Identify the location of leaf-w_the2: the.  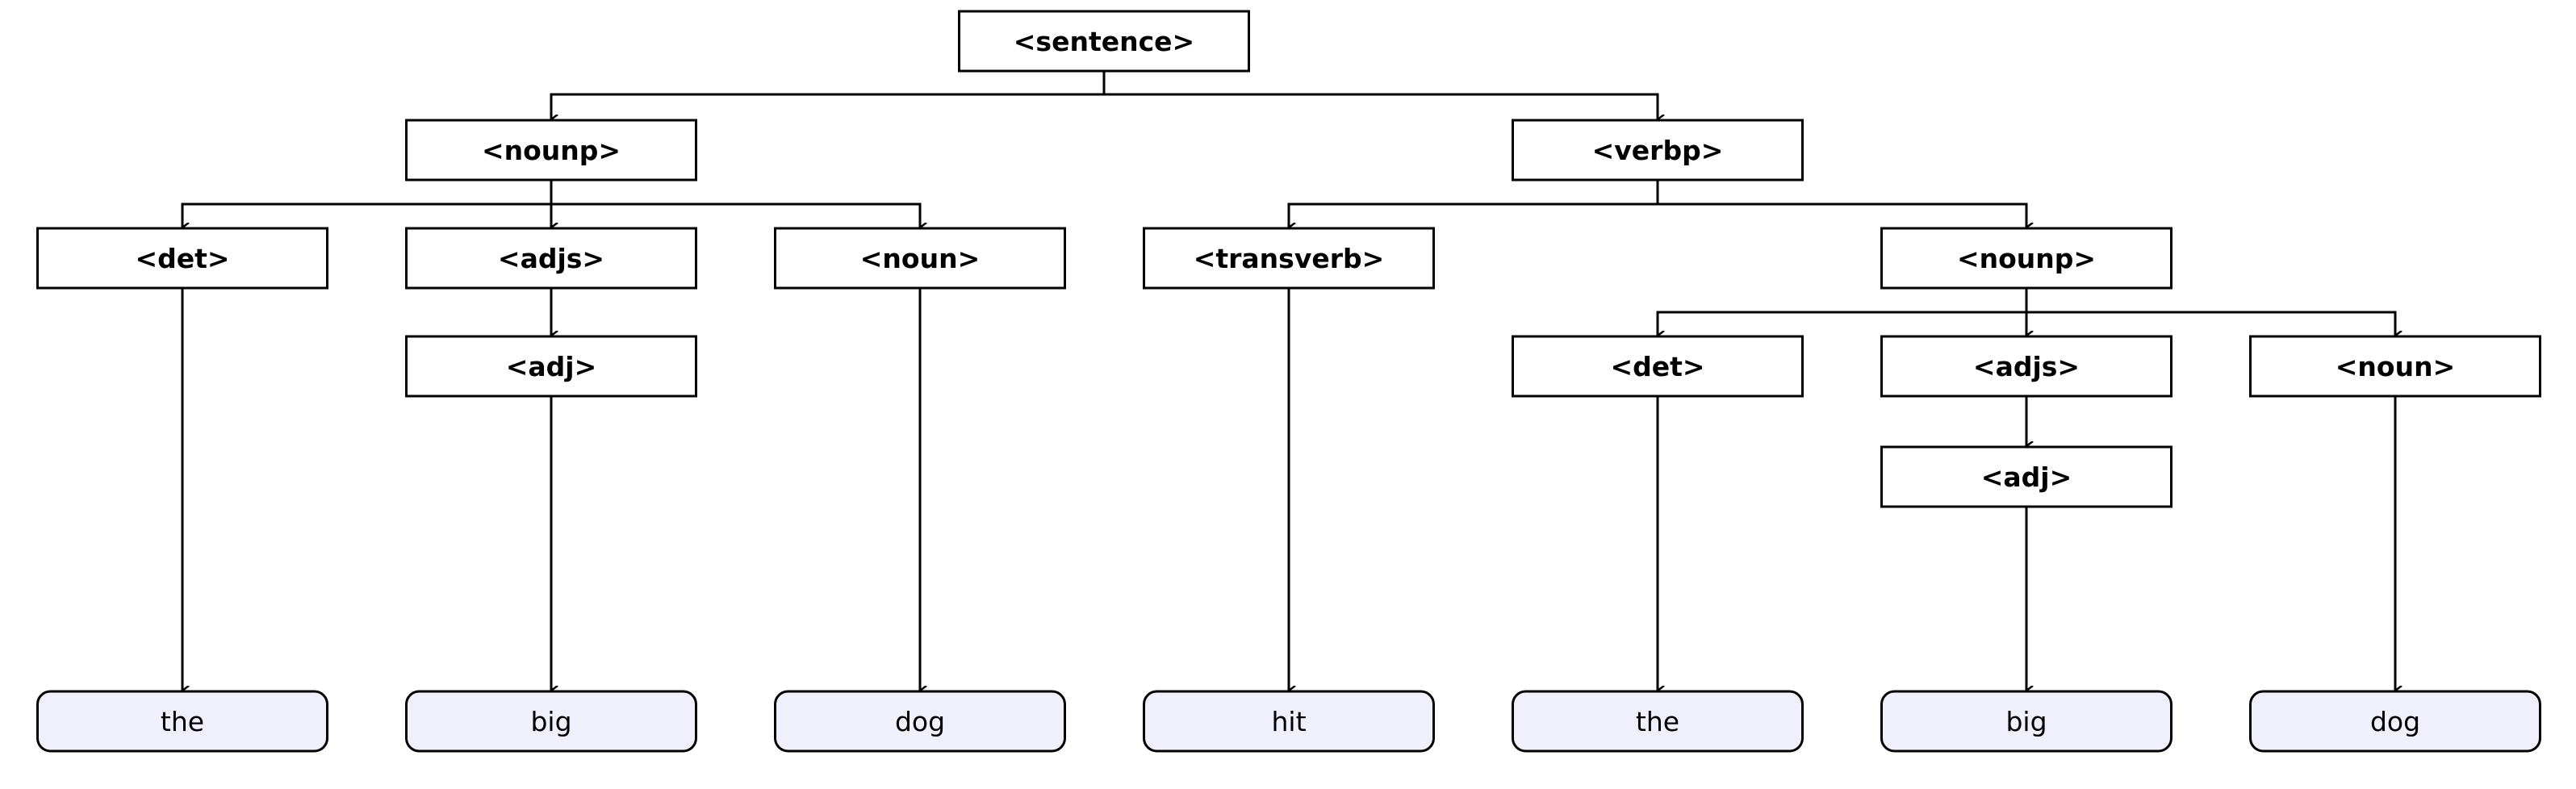
(1658, 721).